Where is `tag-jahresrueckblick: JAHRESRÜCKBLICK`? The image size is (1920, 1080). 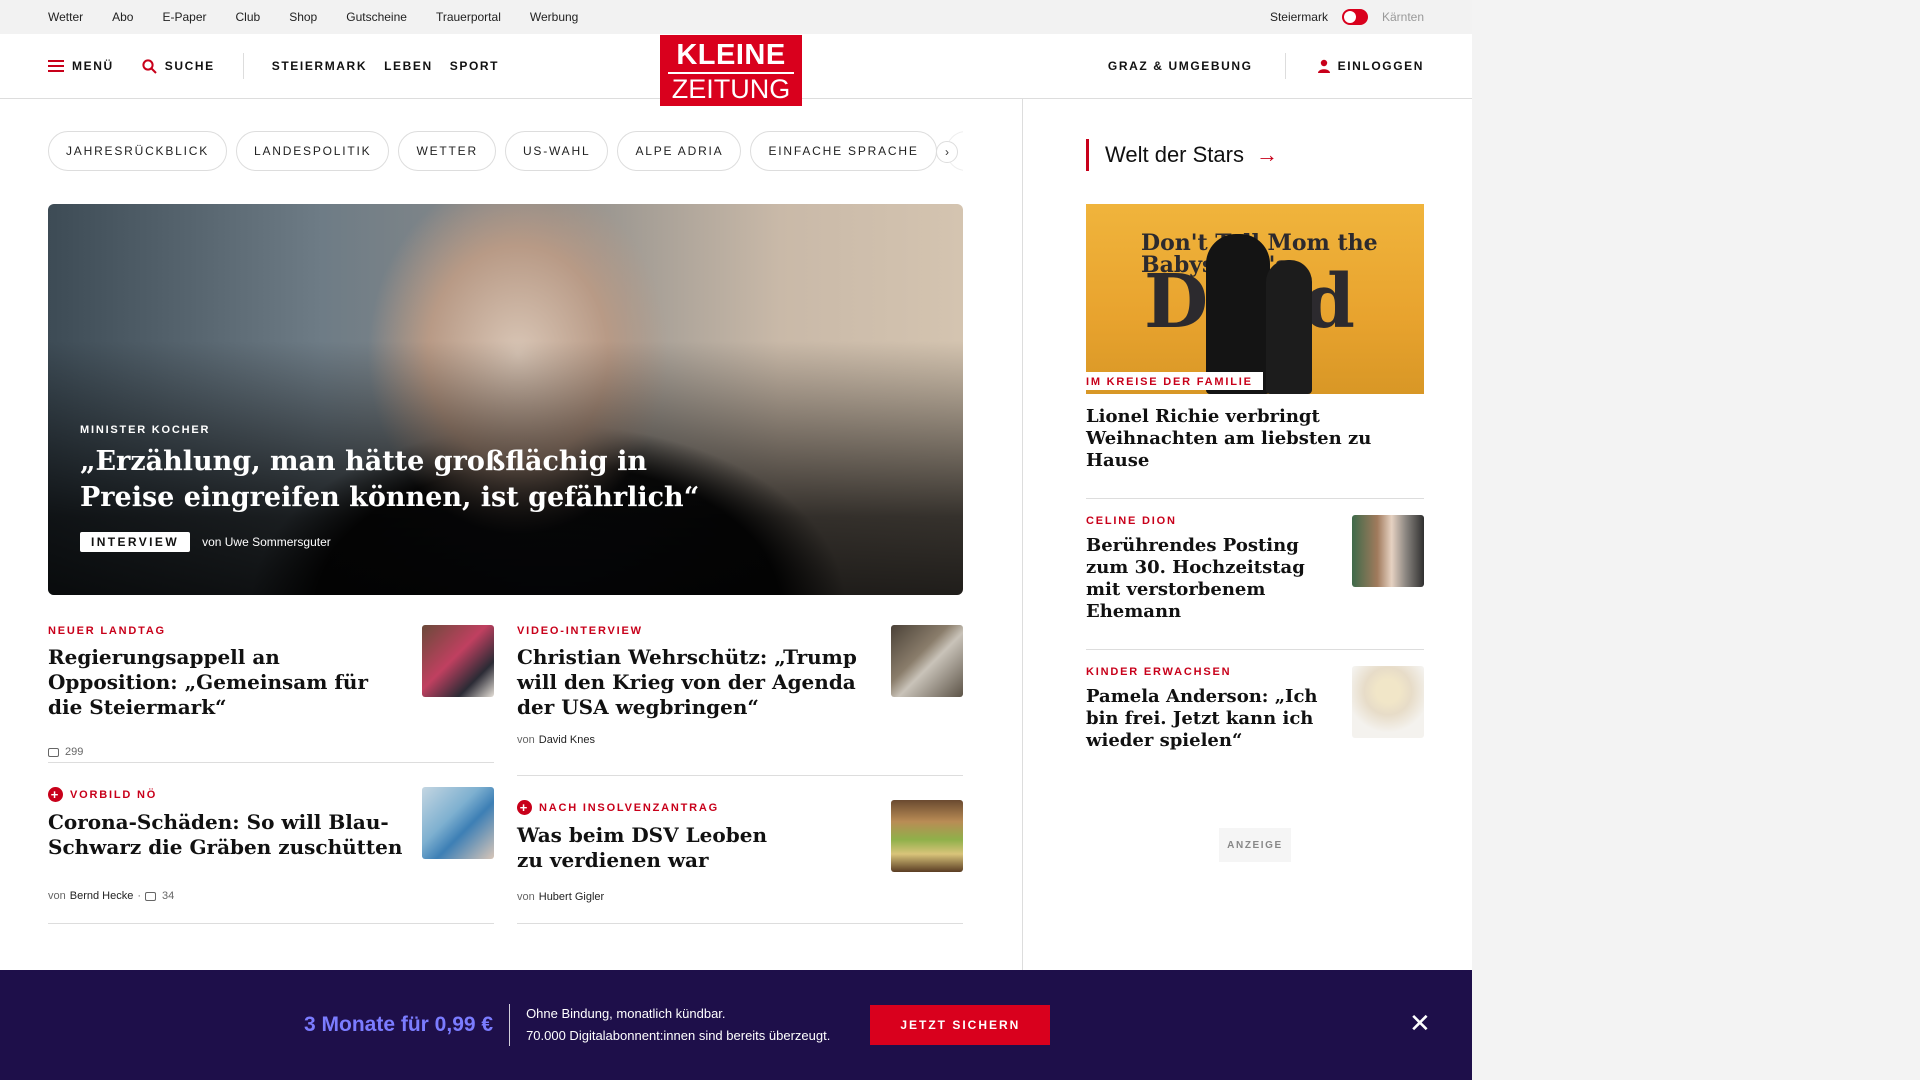
tag-jahresrueckblick: JAHRESRÜCKBLICK is located at coordinates (138, 151).